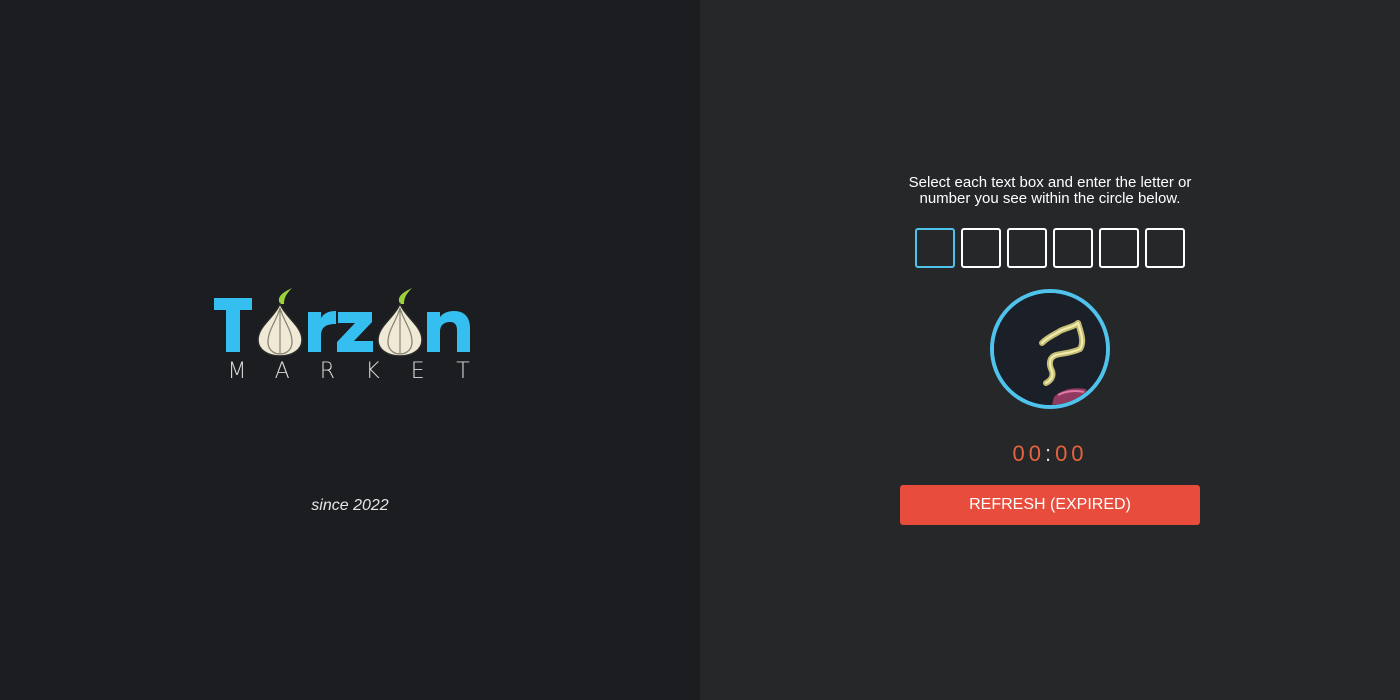  I want to click on timer-minutes: 00, so click(1028, 453).